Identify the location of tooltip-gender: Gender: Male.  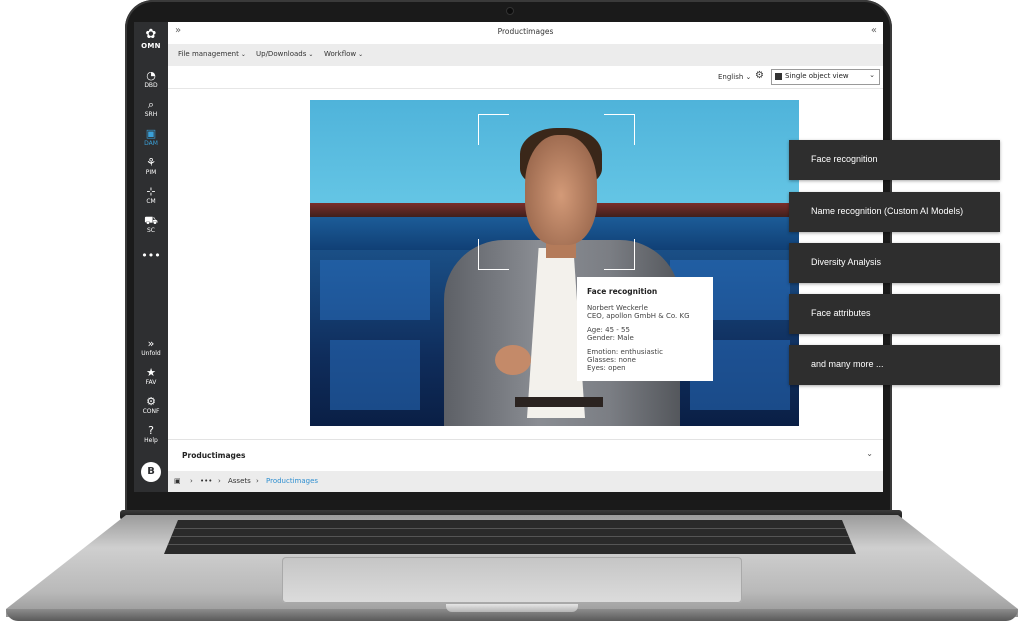
(610, 338).